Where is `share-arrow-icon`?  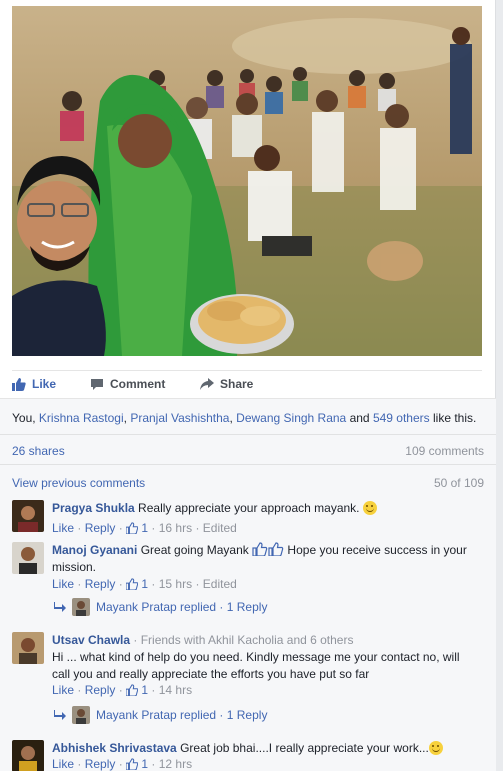
share-arrow-icon is located at coordinates (207, 384).